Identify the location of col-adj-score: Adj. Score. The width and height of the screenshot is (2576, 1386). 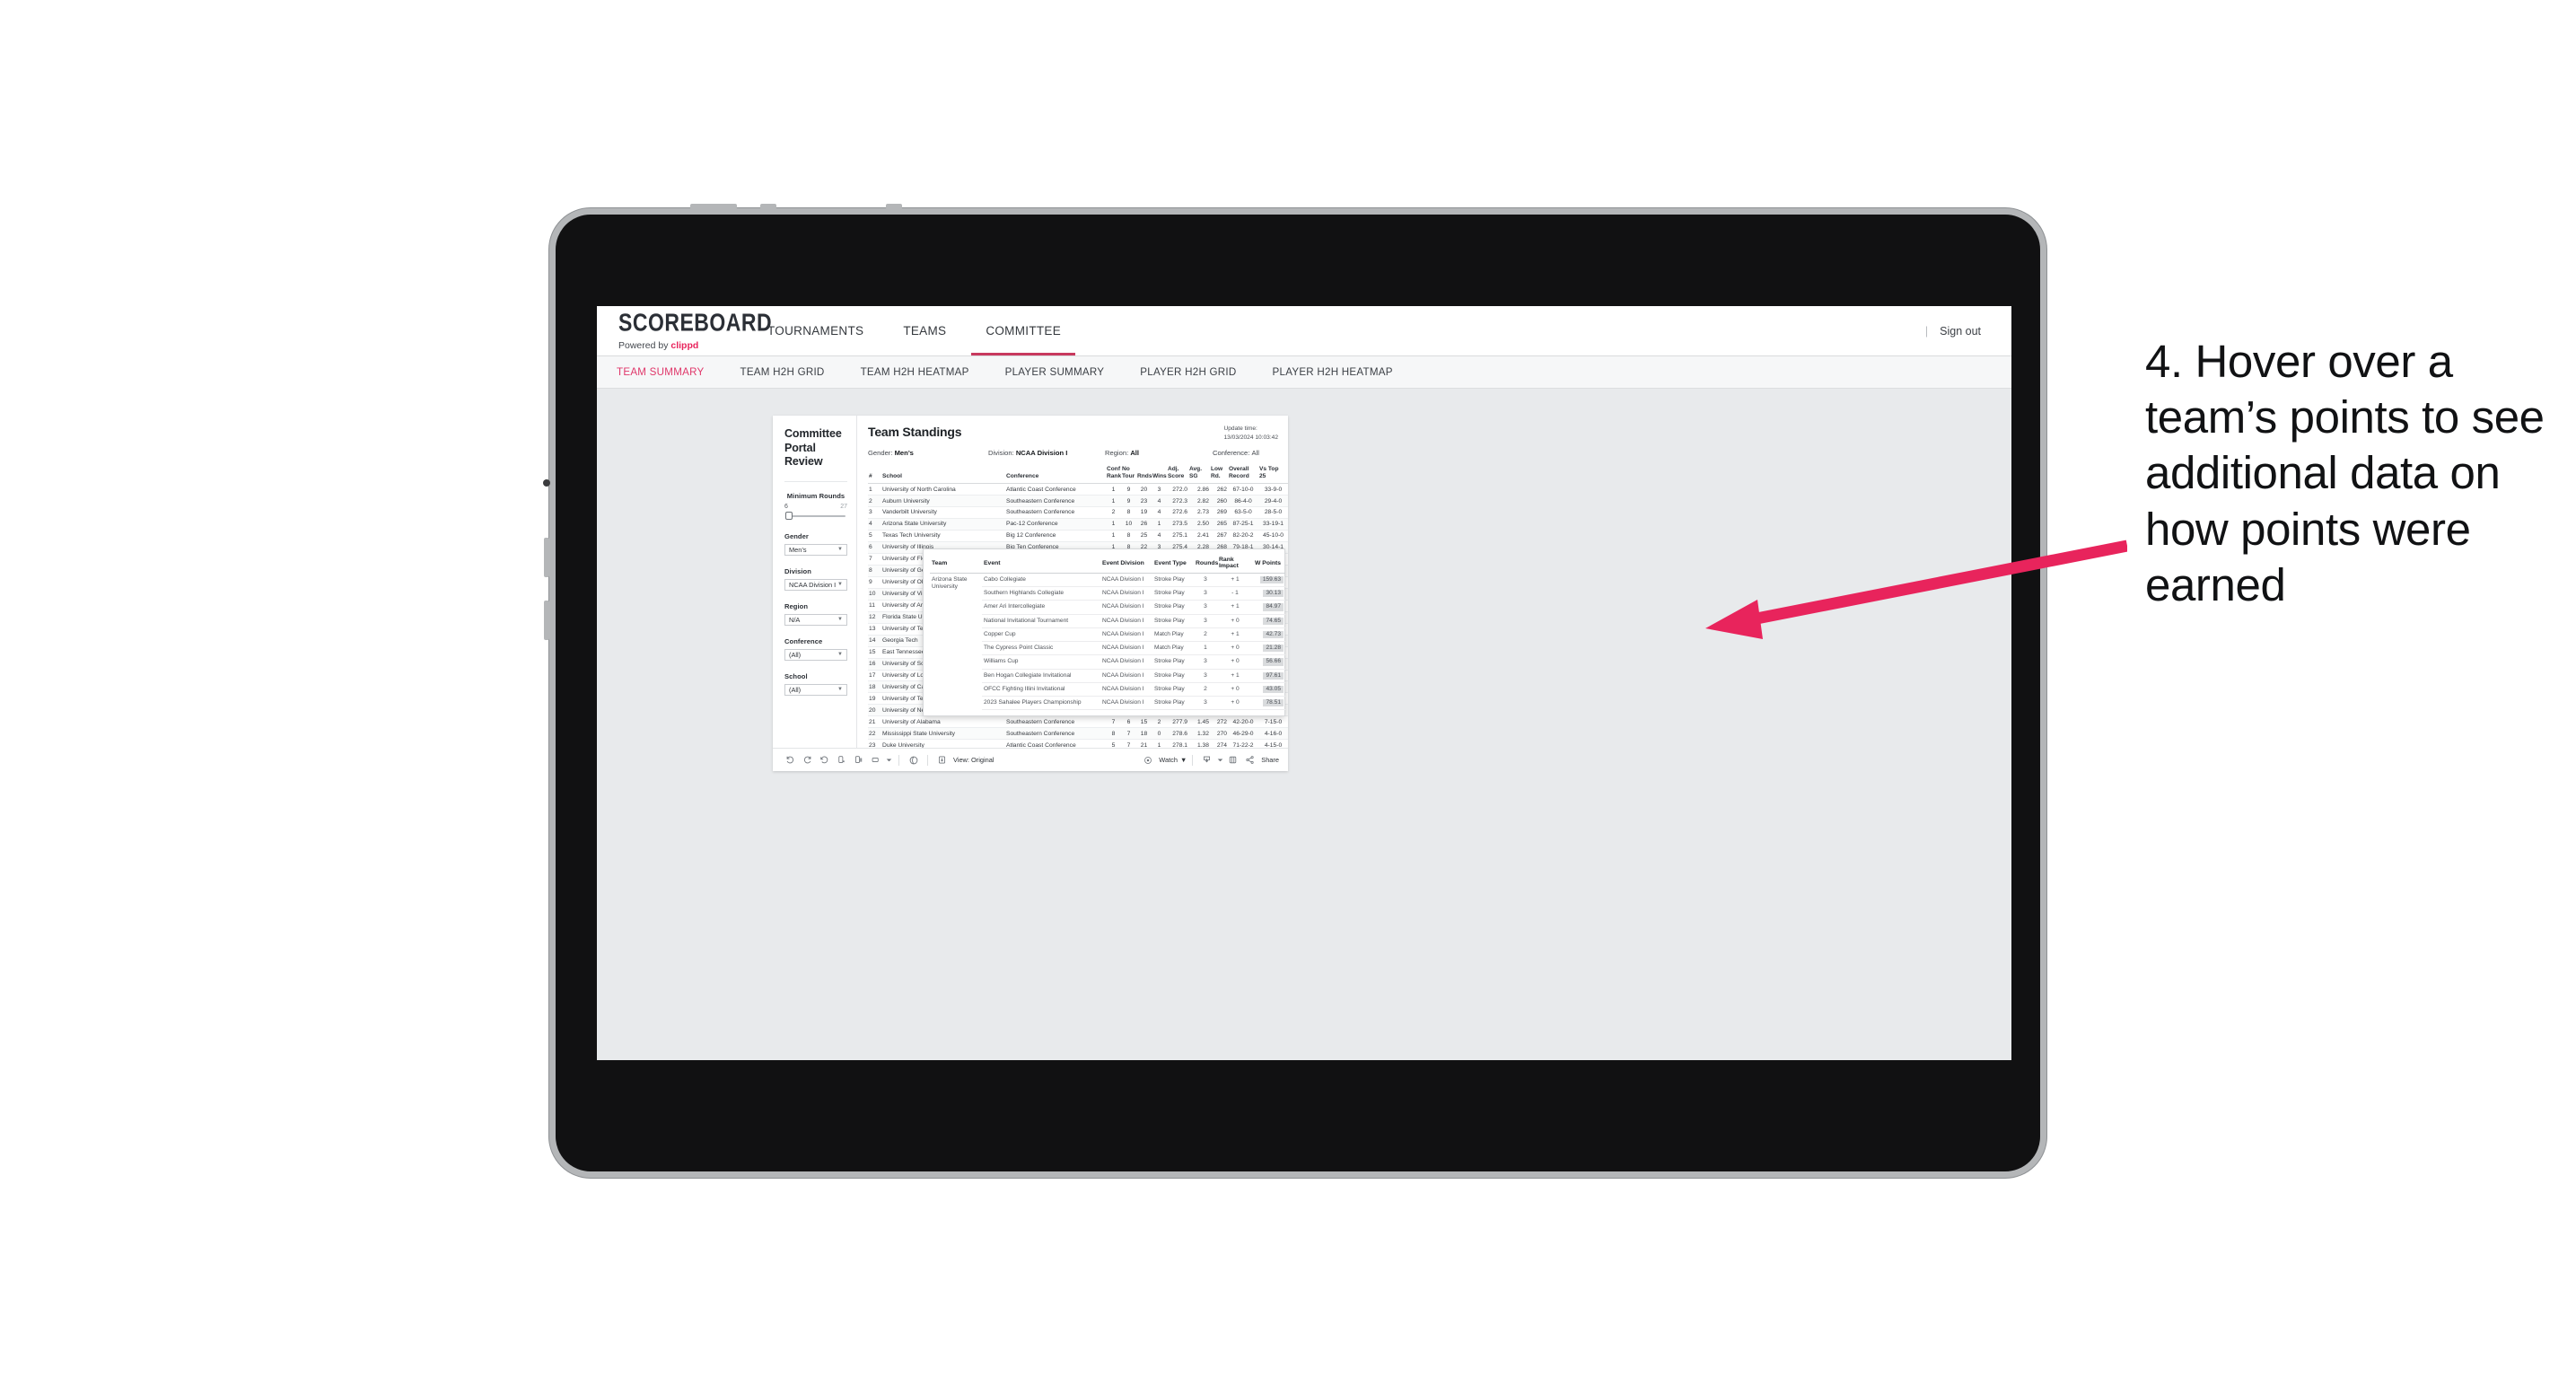
(1177, 474).